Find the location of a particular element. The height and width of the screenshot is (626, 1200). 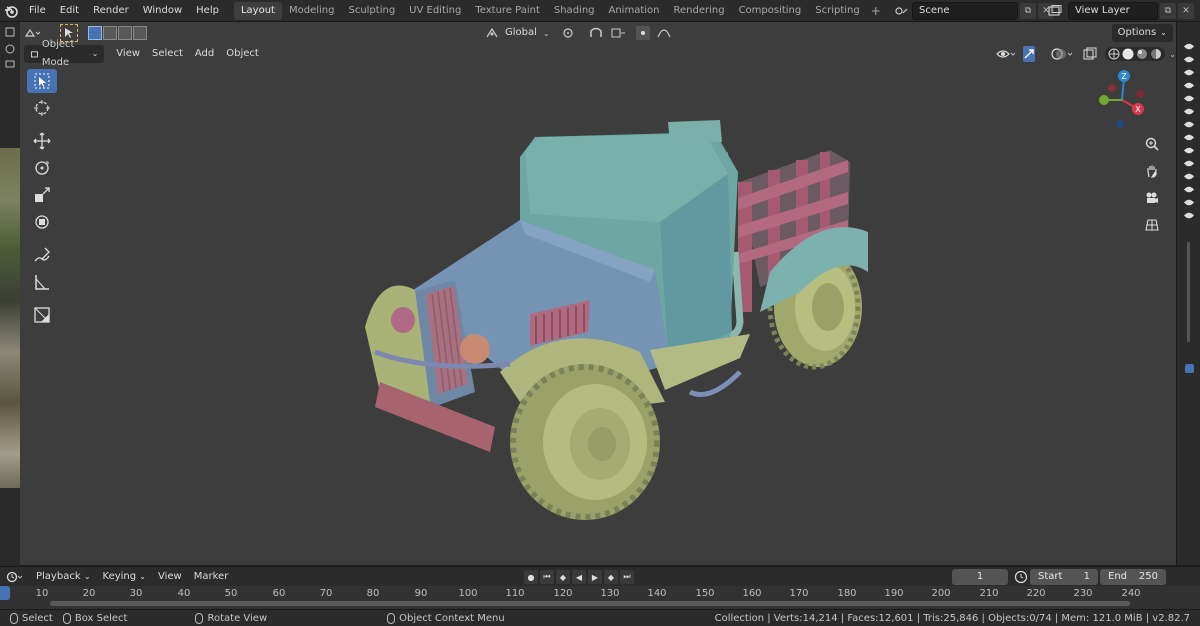

neg-z-axis-icon is located at coordinates (1120, 124).